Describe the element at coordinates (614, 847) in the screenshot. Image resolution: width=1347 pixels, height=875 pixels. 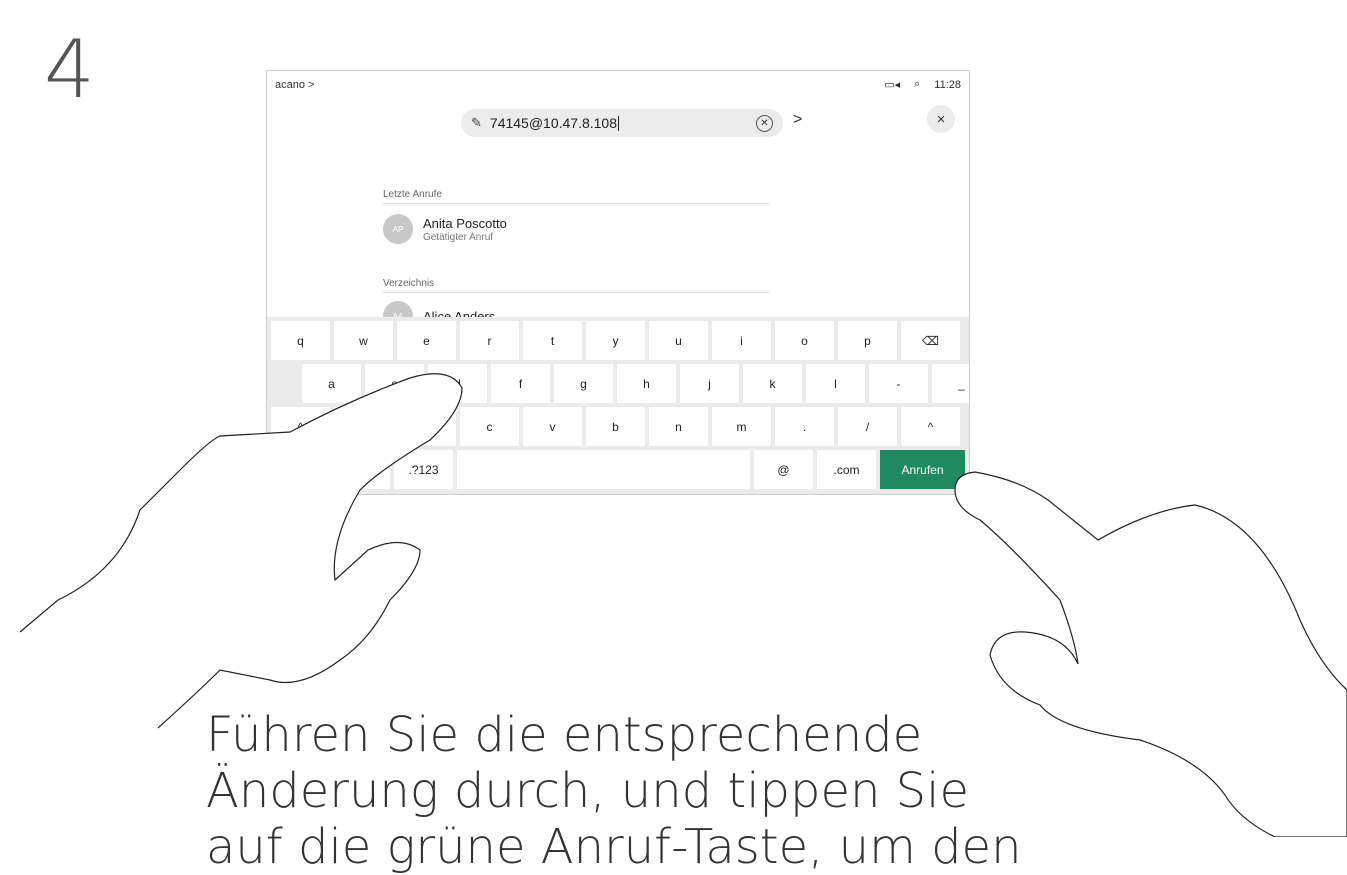
I see `caption-line: auf die grüne Anruf-Taste, um den` at that location.